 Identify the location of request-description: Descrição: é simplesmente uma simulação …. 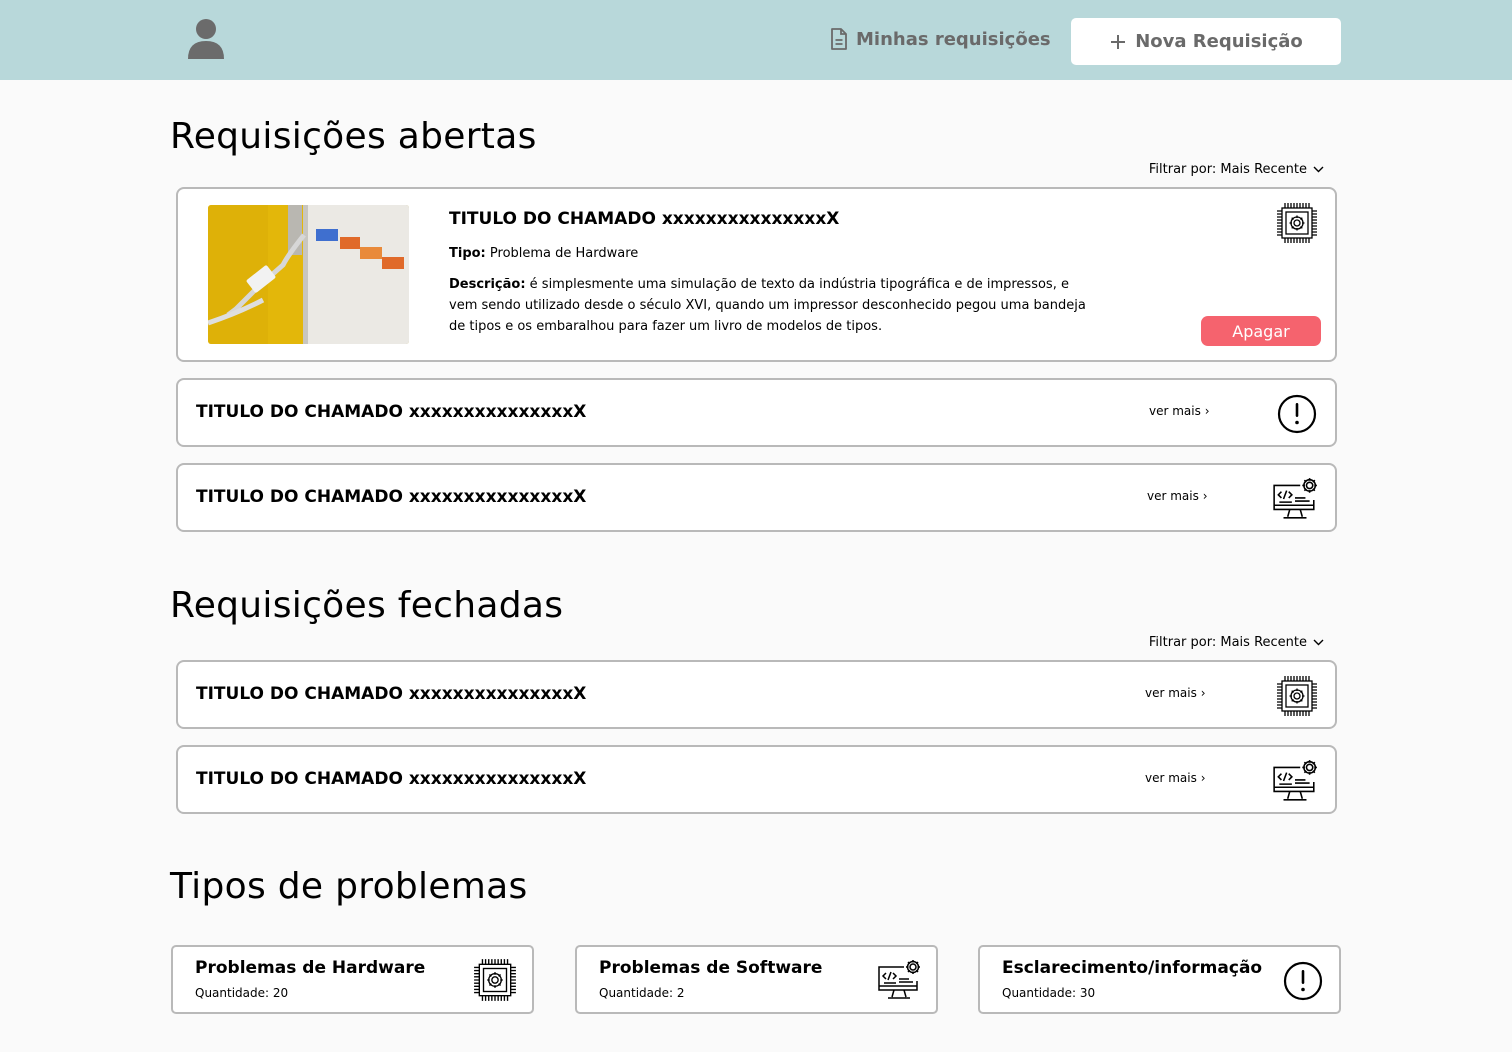
(774, 305).